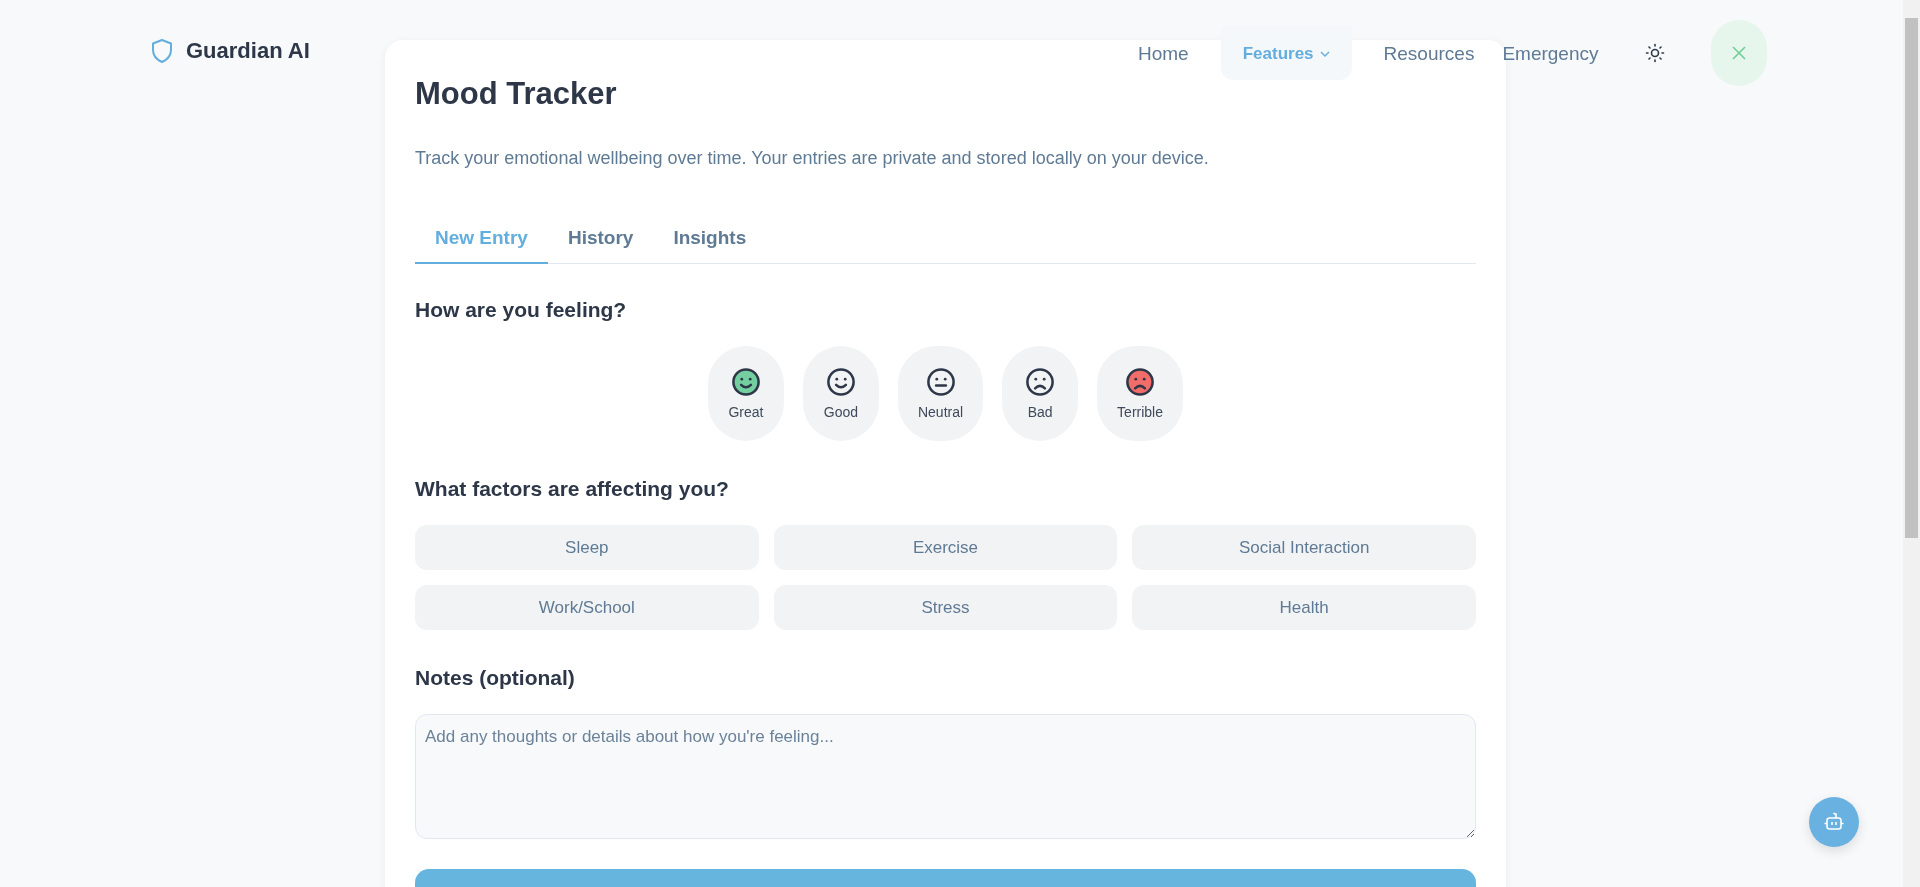 The width and height of the screenshot is (1920, 887). I want to click on page-title: Mood Tracker, so click(516, 94).